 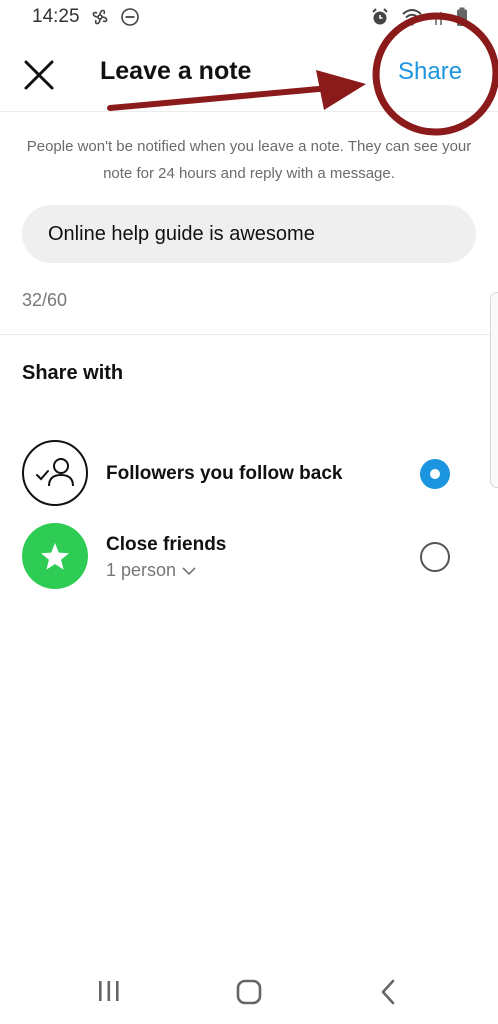 What do you see at coordinates (494, 390) in the screenshot?
I see `edge-panel-handle` at bounding box center [494, 390].